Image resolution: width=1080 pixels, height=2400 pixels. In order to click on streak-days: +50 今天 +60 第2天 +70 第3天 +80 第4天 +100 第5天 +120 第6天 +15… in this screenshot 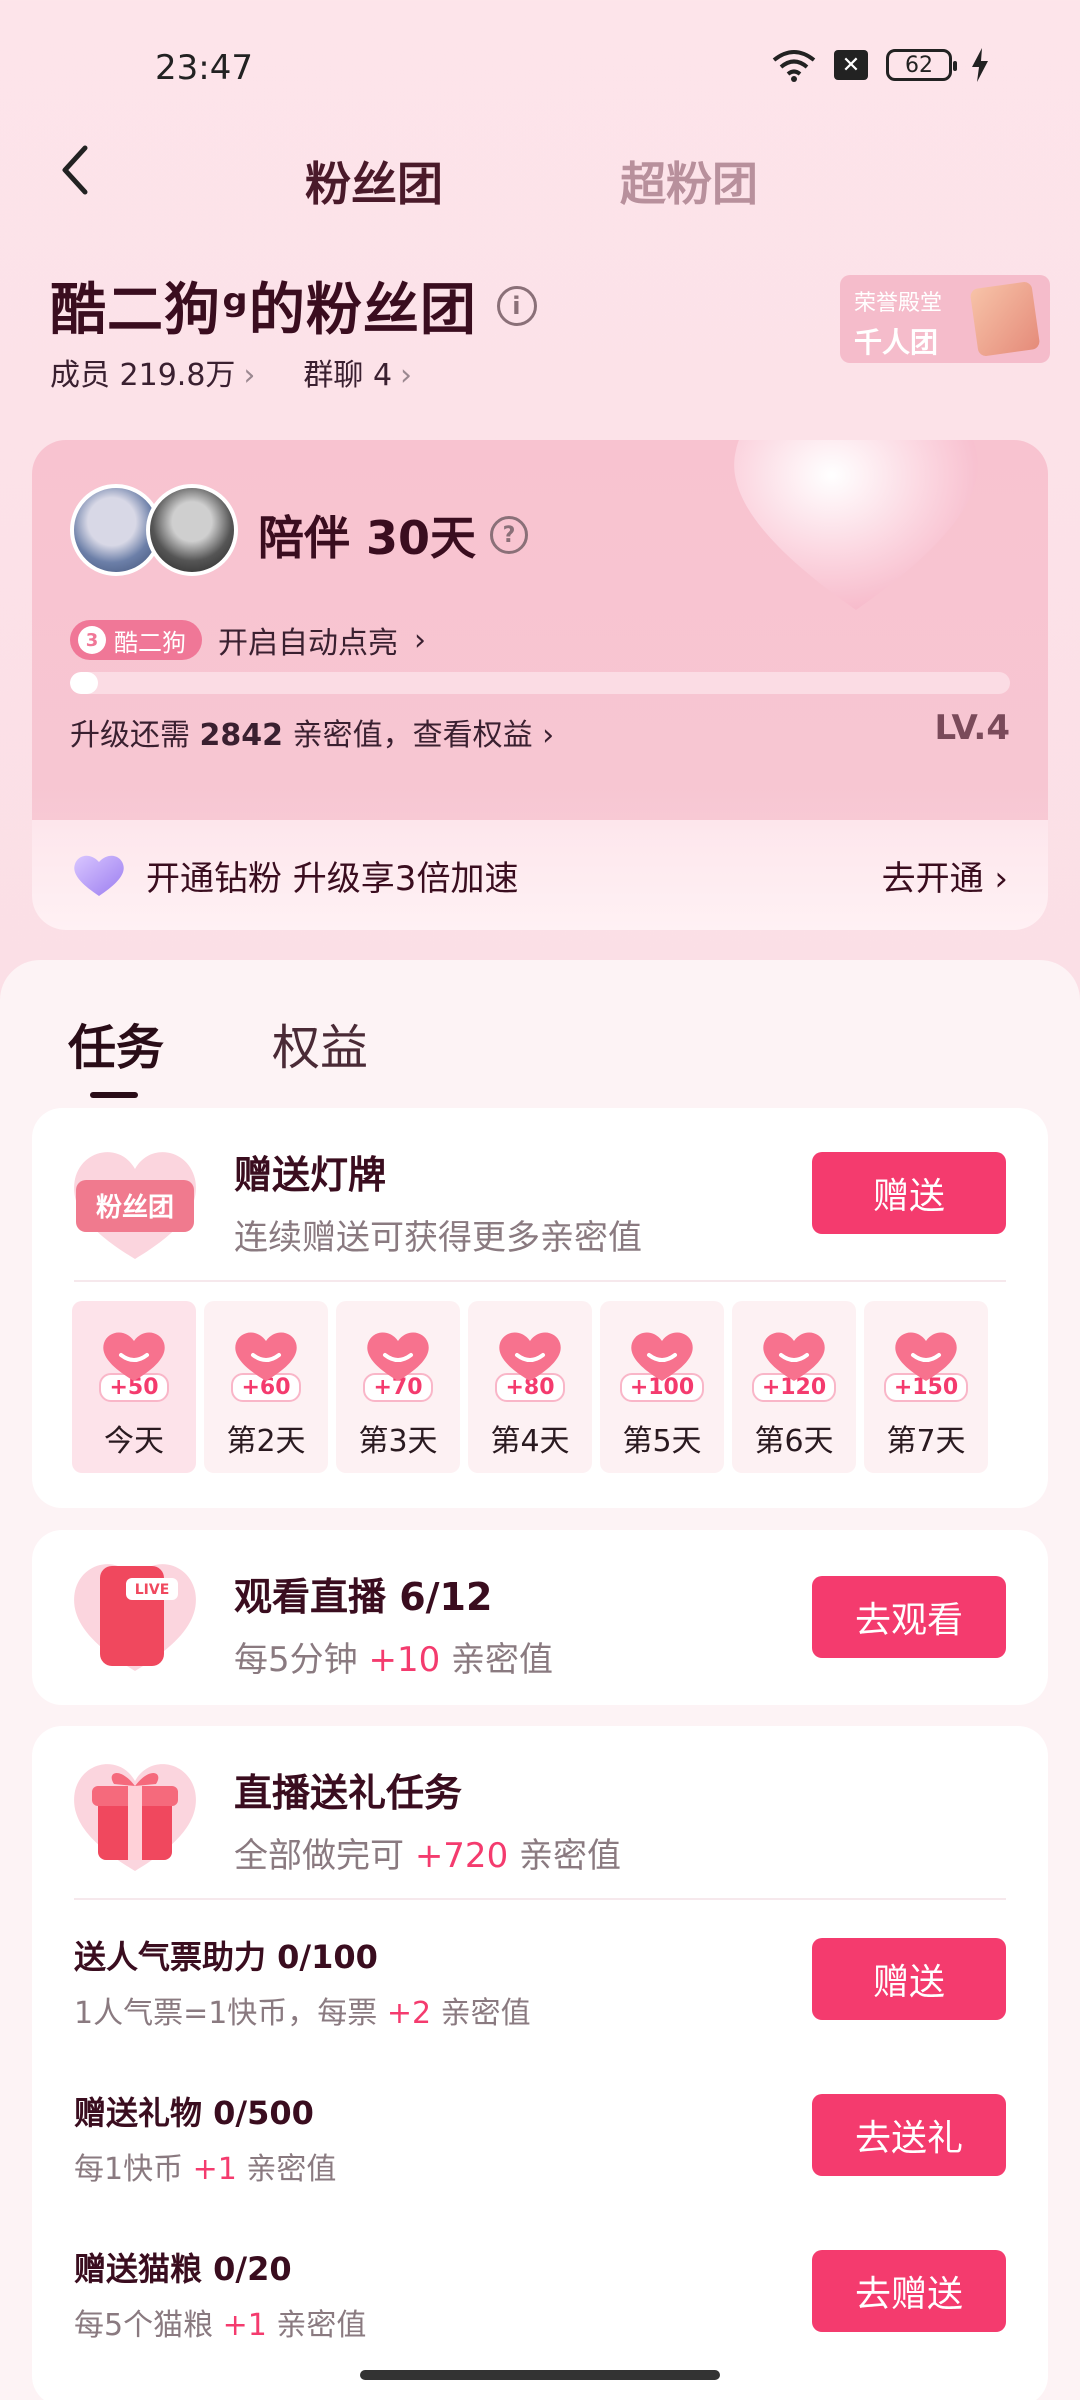, I will do `click(530, 1387)`.